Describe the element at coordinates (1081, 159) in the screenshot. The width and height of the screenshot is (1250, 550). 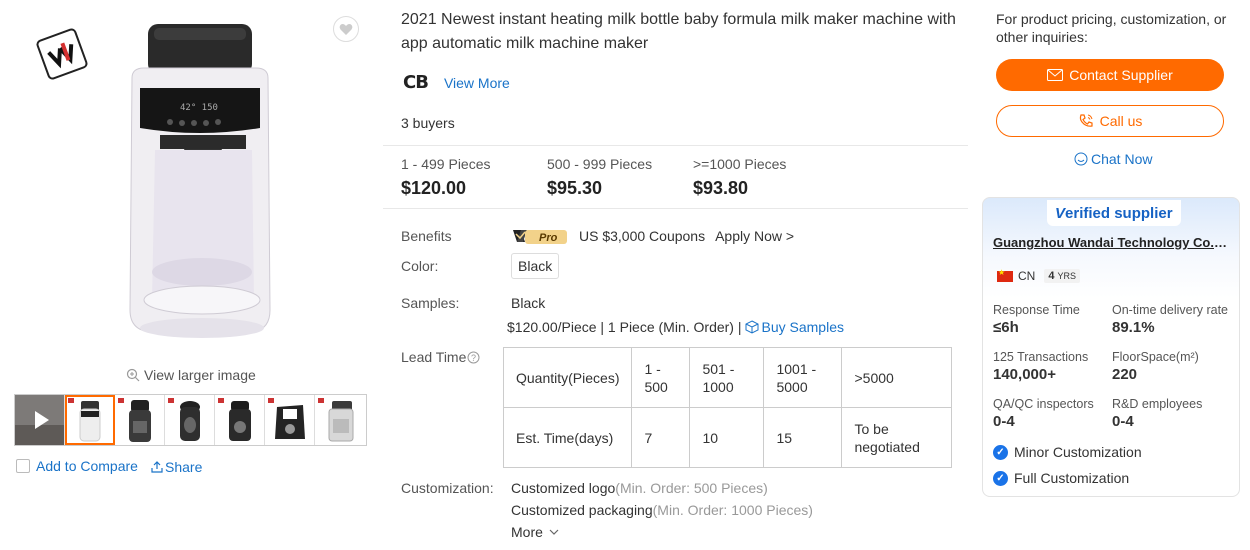
I see `chat-icon` at that location.